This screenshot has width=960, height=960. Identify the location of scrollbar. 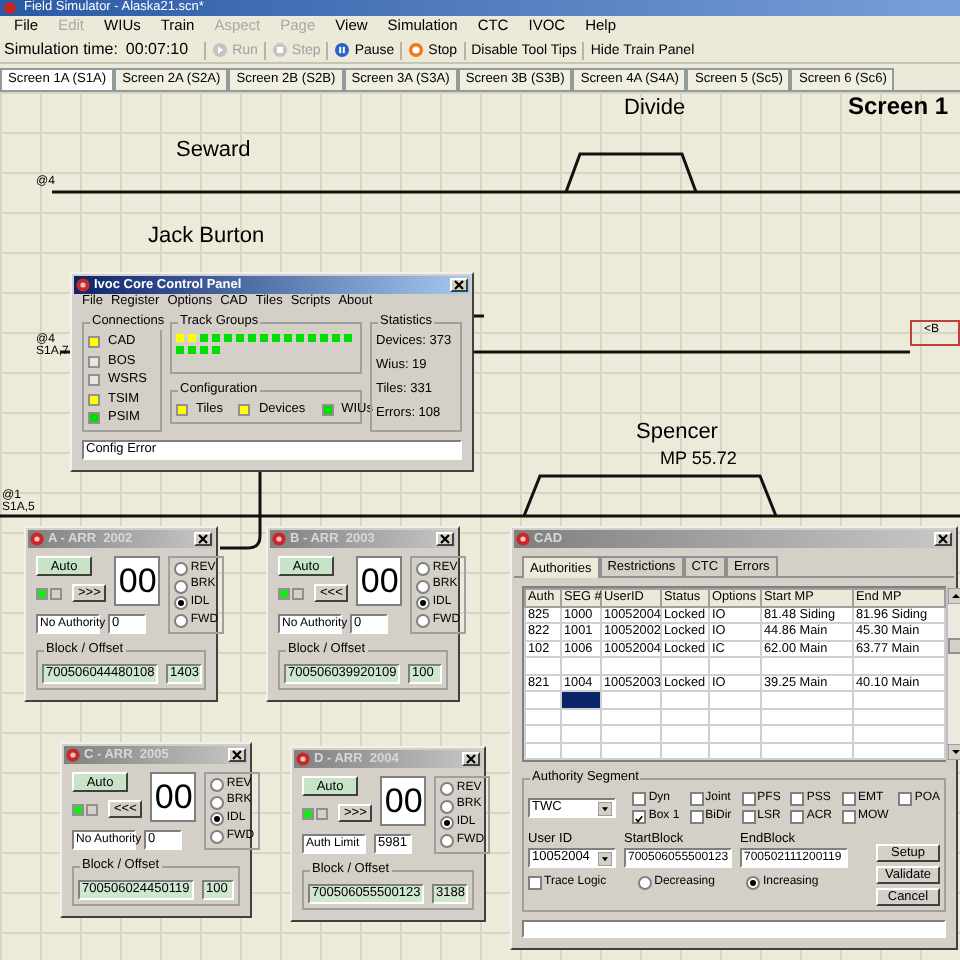
(953, 674).